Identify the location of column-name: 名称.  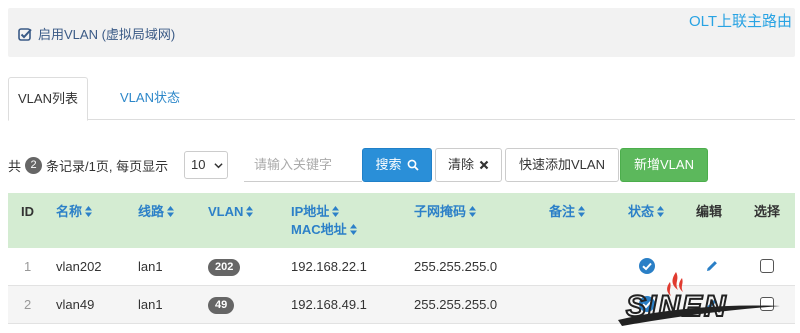
(74, 212).